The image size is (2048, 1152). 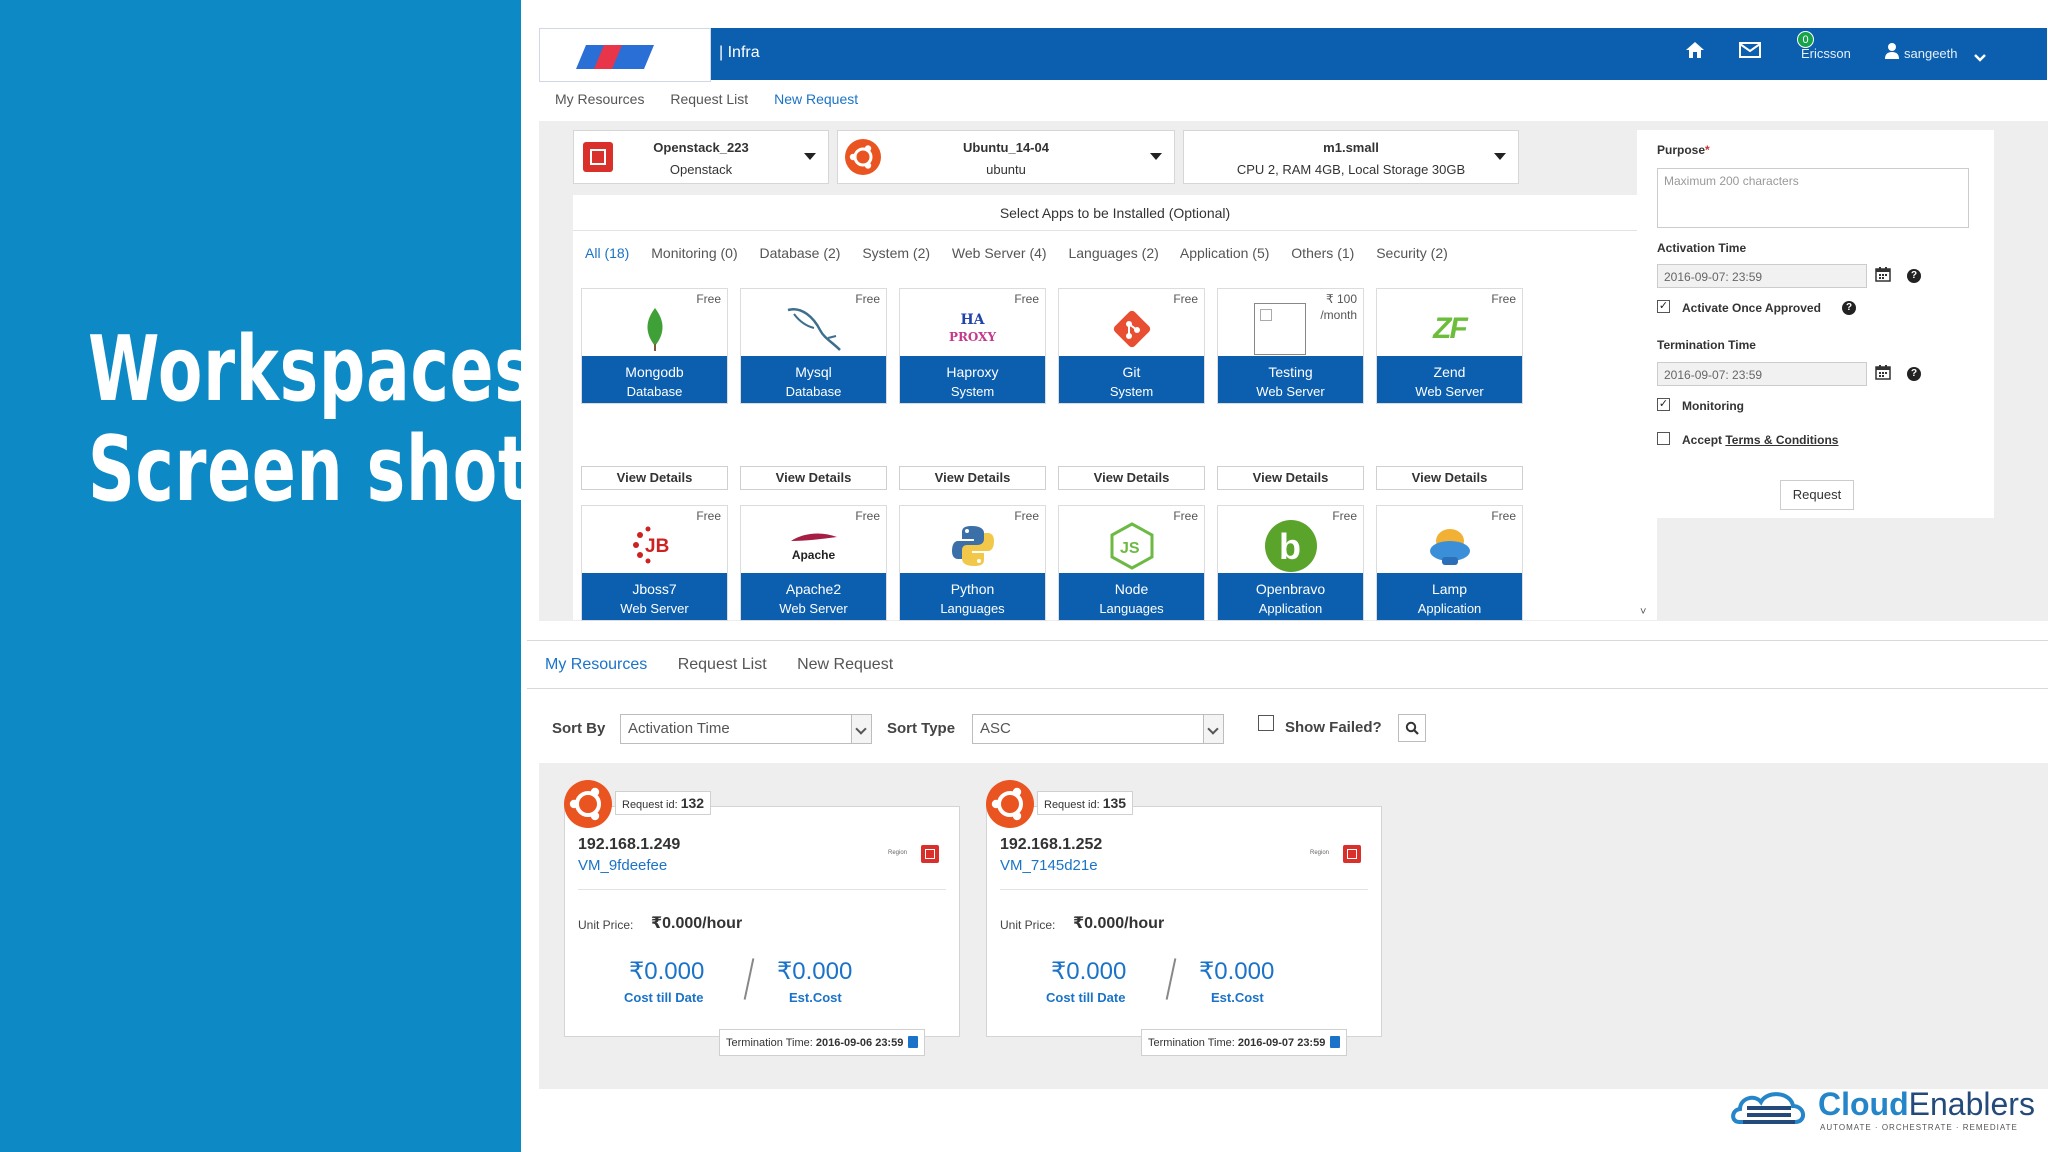 I want to click on app-category: Database, so click(x=813, y=391).